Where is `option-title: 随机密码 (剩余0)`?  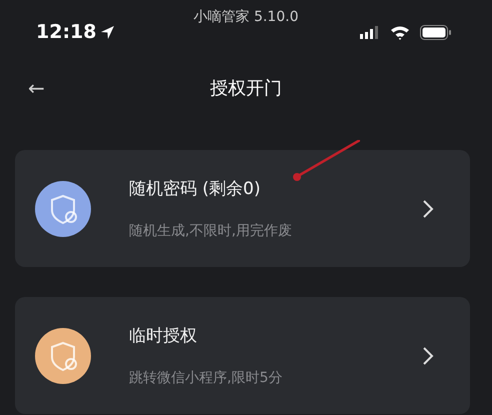
option-title: 随机密码 (剩余0) is located at coordinates (195, 189).